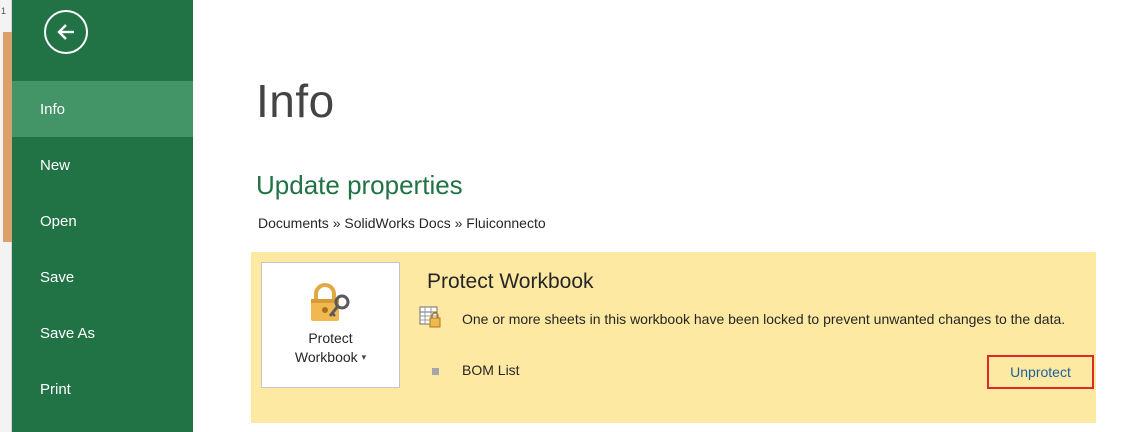 This screenshot has width=1140, height=432. I want to click on nav-item-label: Save, so click(57, 277).